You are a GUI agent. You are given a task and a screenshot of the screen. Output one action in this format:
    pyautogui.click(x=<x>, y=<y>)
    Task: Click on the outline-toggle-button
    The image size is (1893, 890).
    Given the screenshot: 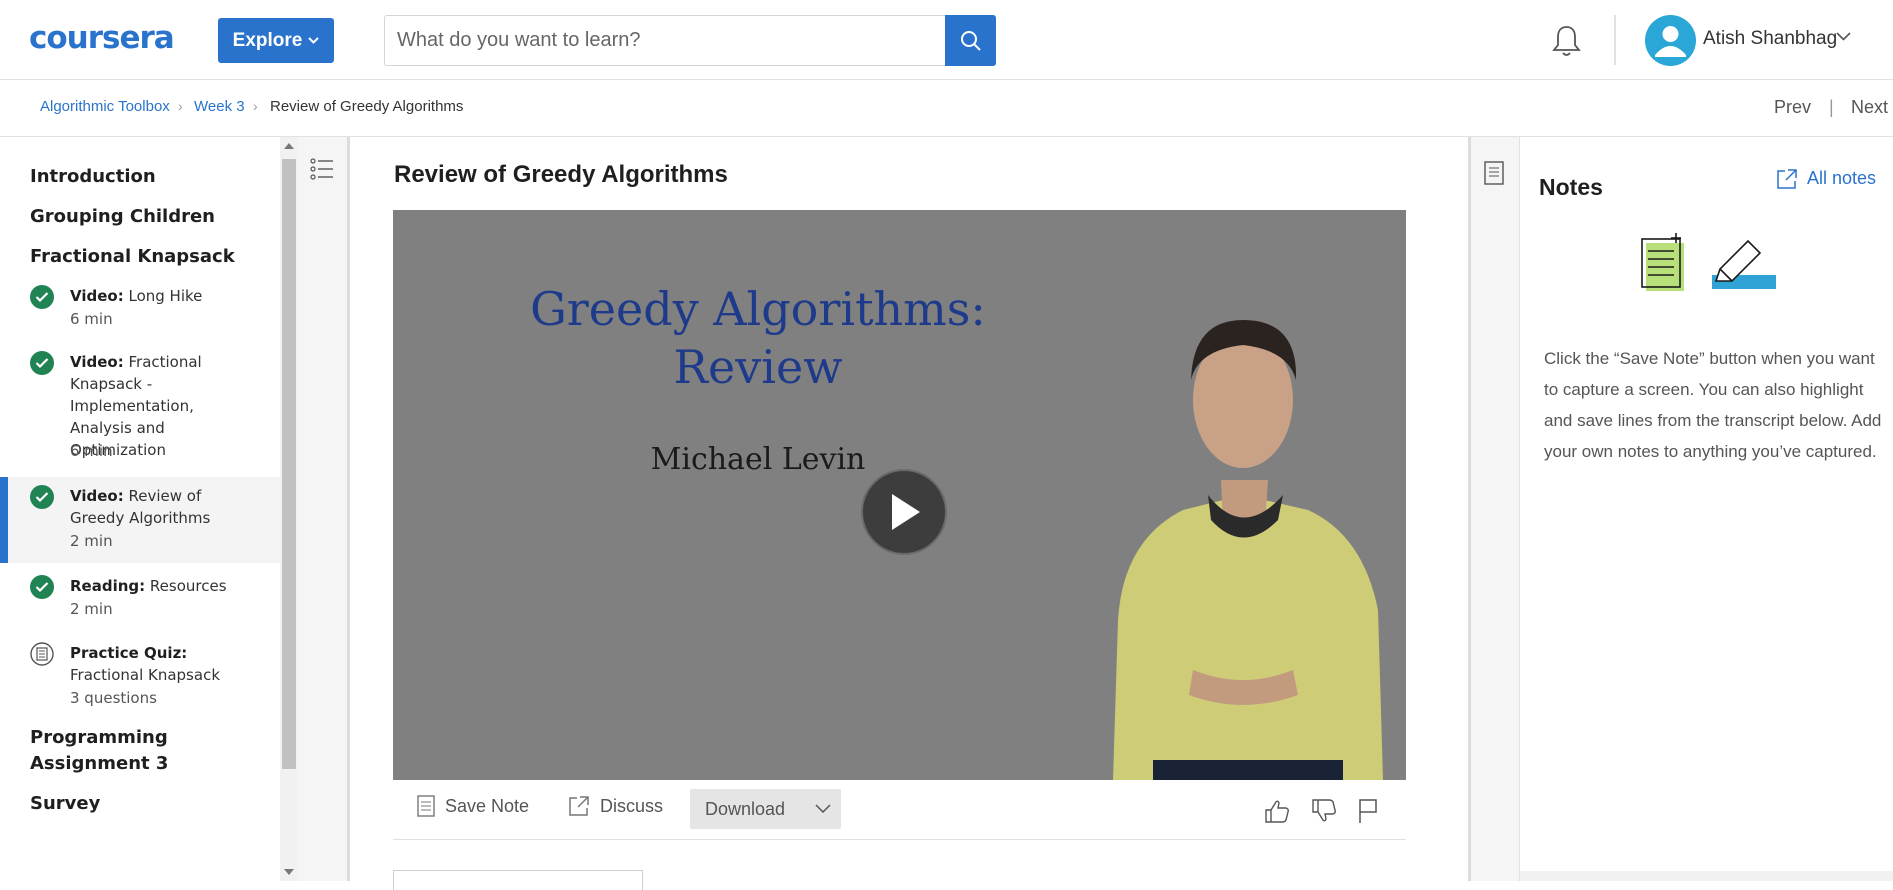 What is the action you would take?
    pyautogui.click(x=322, y=171)
    